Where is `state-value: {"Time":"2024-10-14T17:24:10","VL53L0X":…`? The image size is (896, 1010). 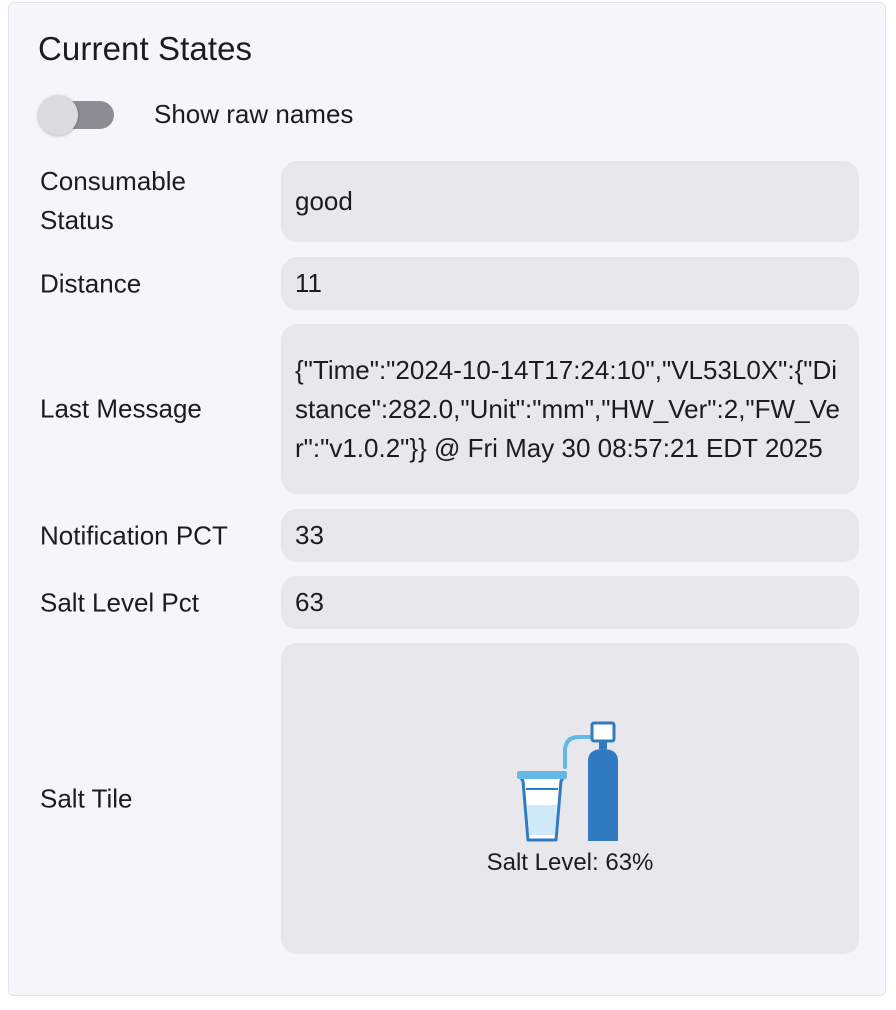
state-value: {"Time":"2024-10-14T17:24:10","VL53L0X":… is located at coordinates (570, 409).